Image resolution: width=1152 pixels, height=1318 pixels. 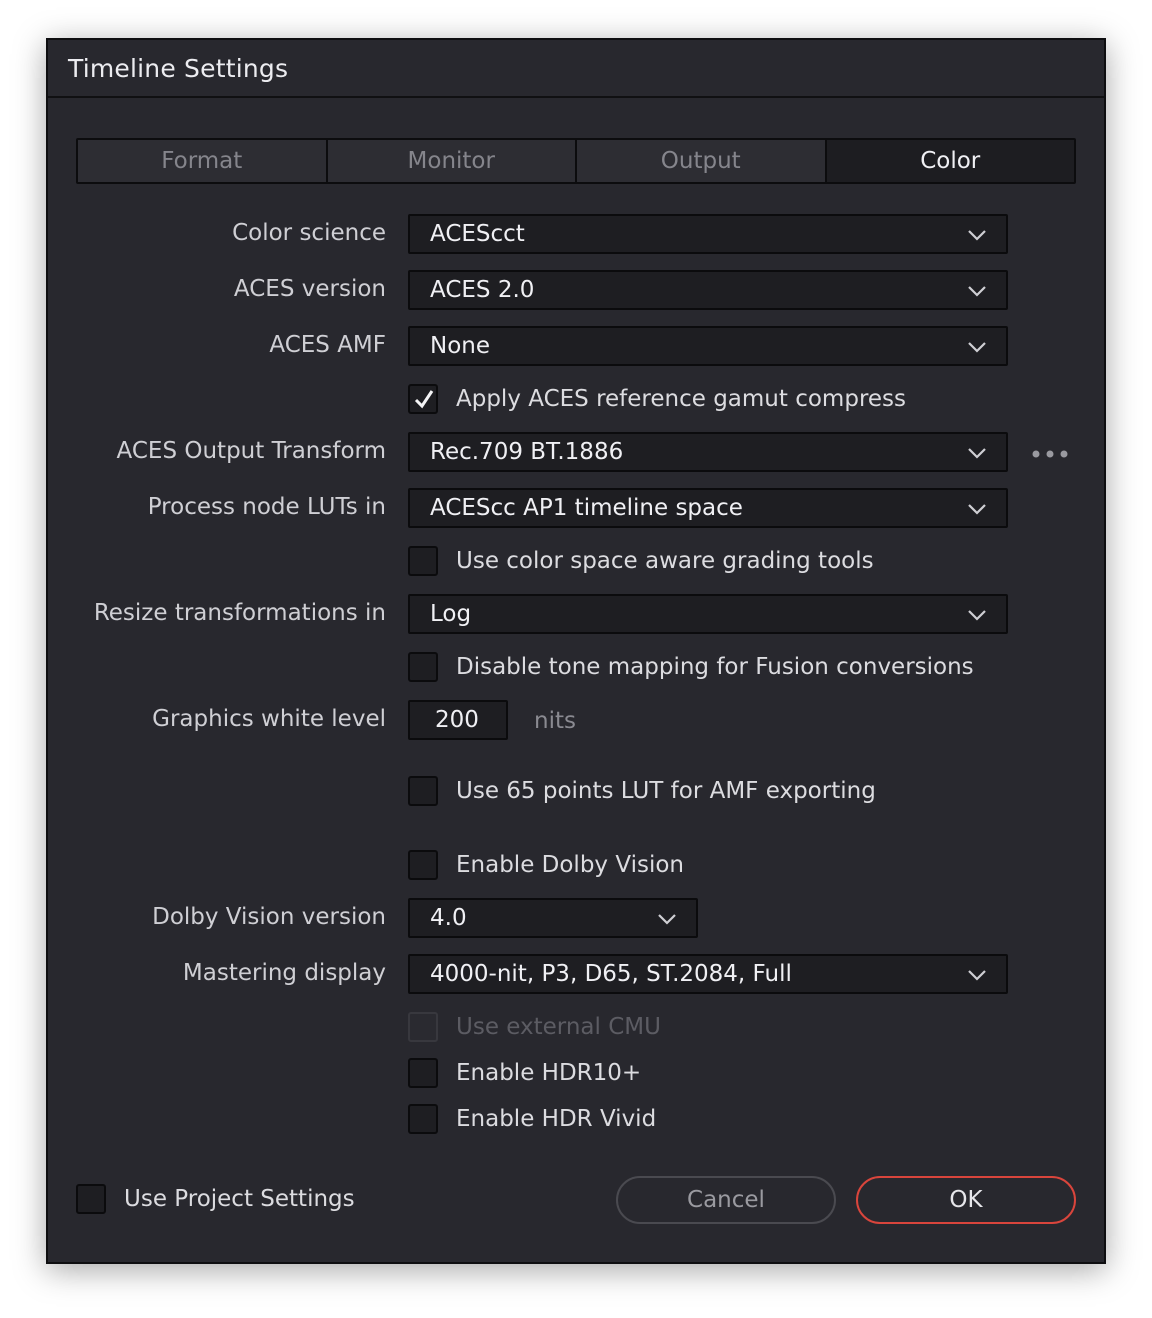 I want to click on hdr10-plus-label: Enable HDR10+, so click(x=549, y=1073).